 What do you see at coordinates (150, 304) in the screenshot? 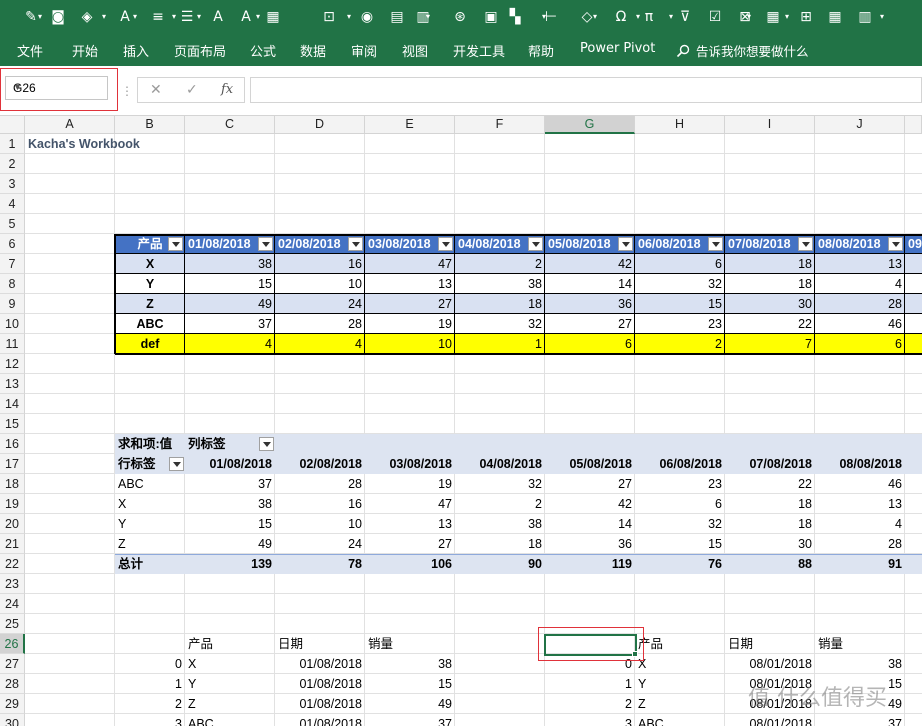
I see `table-row-label: Z` at bounding box center [150, 304].